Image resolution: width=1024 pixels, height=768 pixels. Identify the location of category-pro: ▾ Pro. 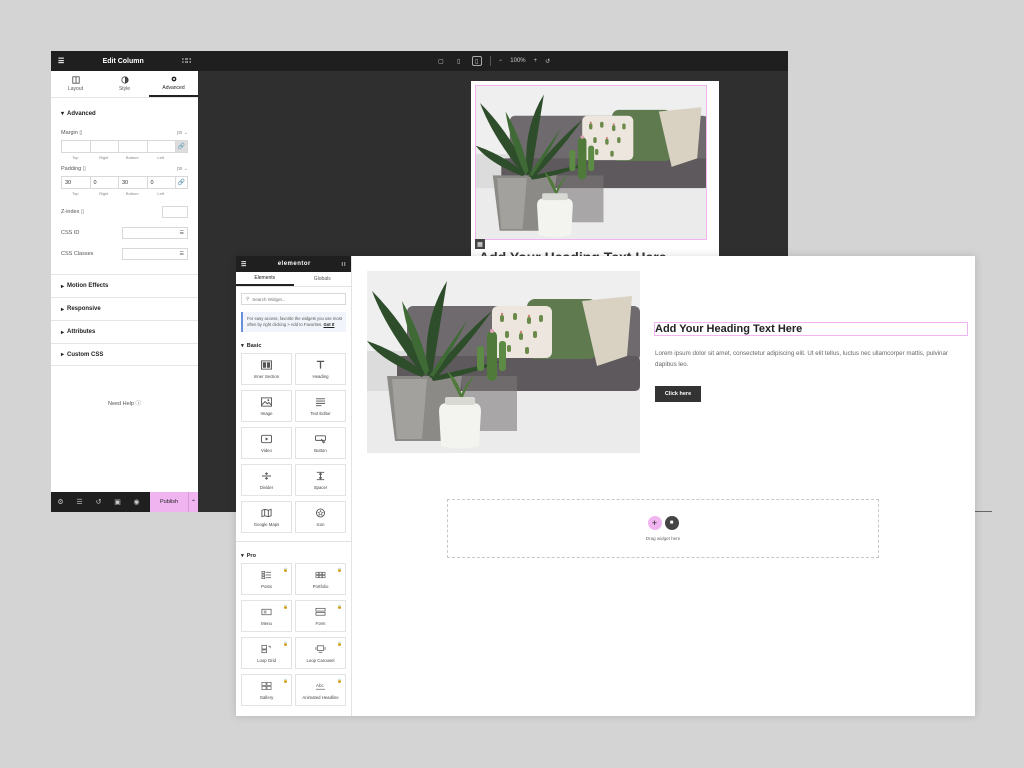
(293, 552).